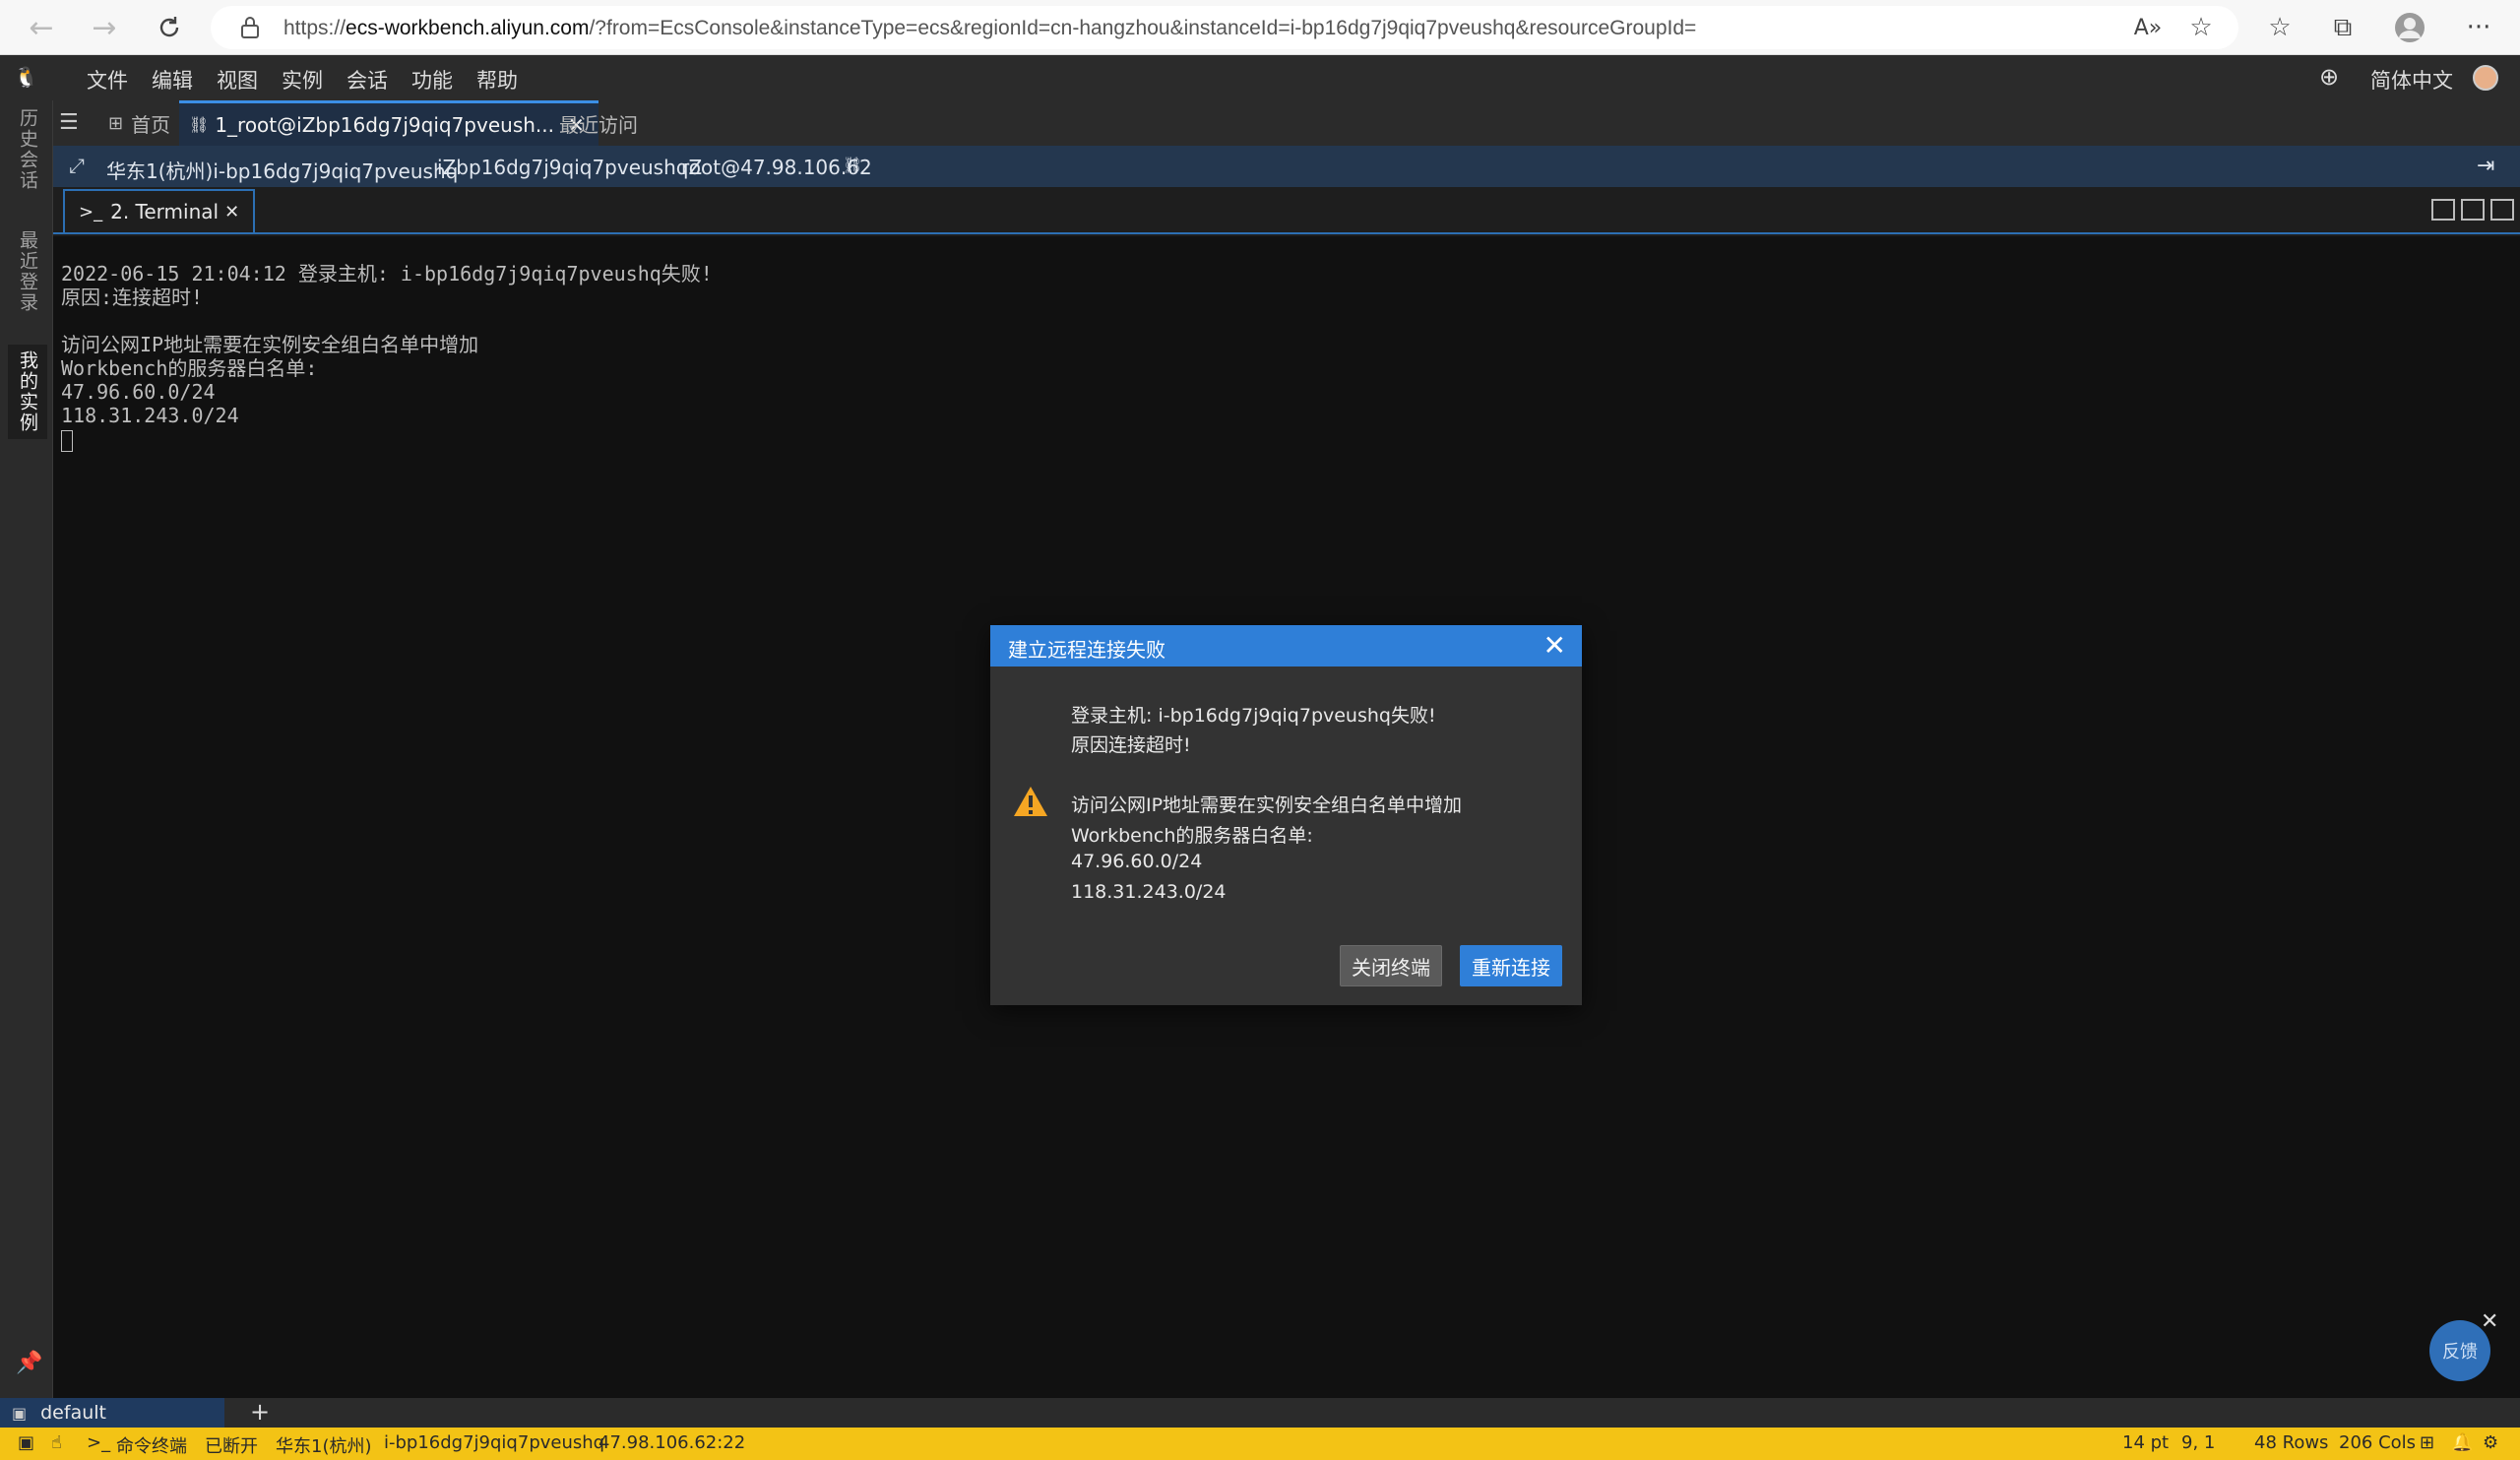 The height and width of the screenshot is (1460, 2520). What do you see at coordinates (1391, 965) in the screenshot?
I see `close-terminal-button: 关闭终端` at bounding box center [1391, 965].